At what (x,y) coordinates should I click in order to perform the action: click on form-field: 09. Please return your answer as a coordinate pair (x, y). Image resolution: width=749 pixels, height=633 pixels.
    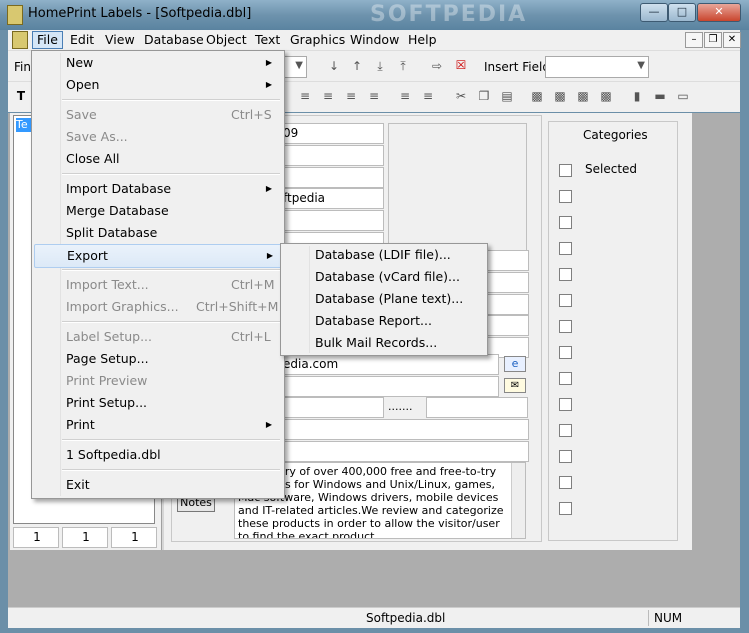
    Looking at the image, I should click on (332, 133).